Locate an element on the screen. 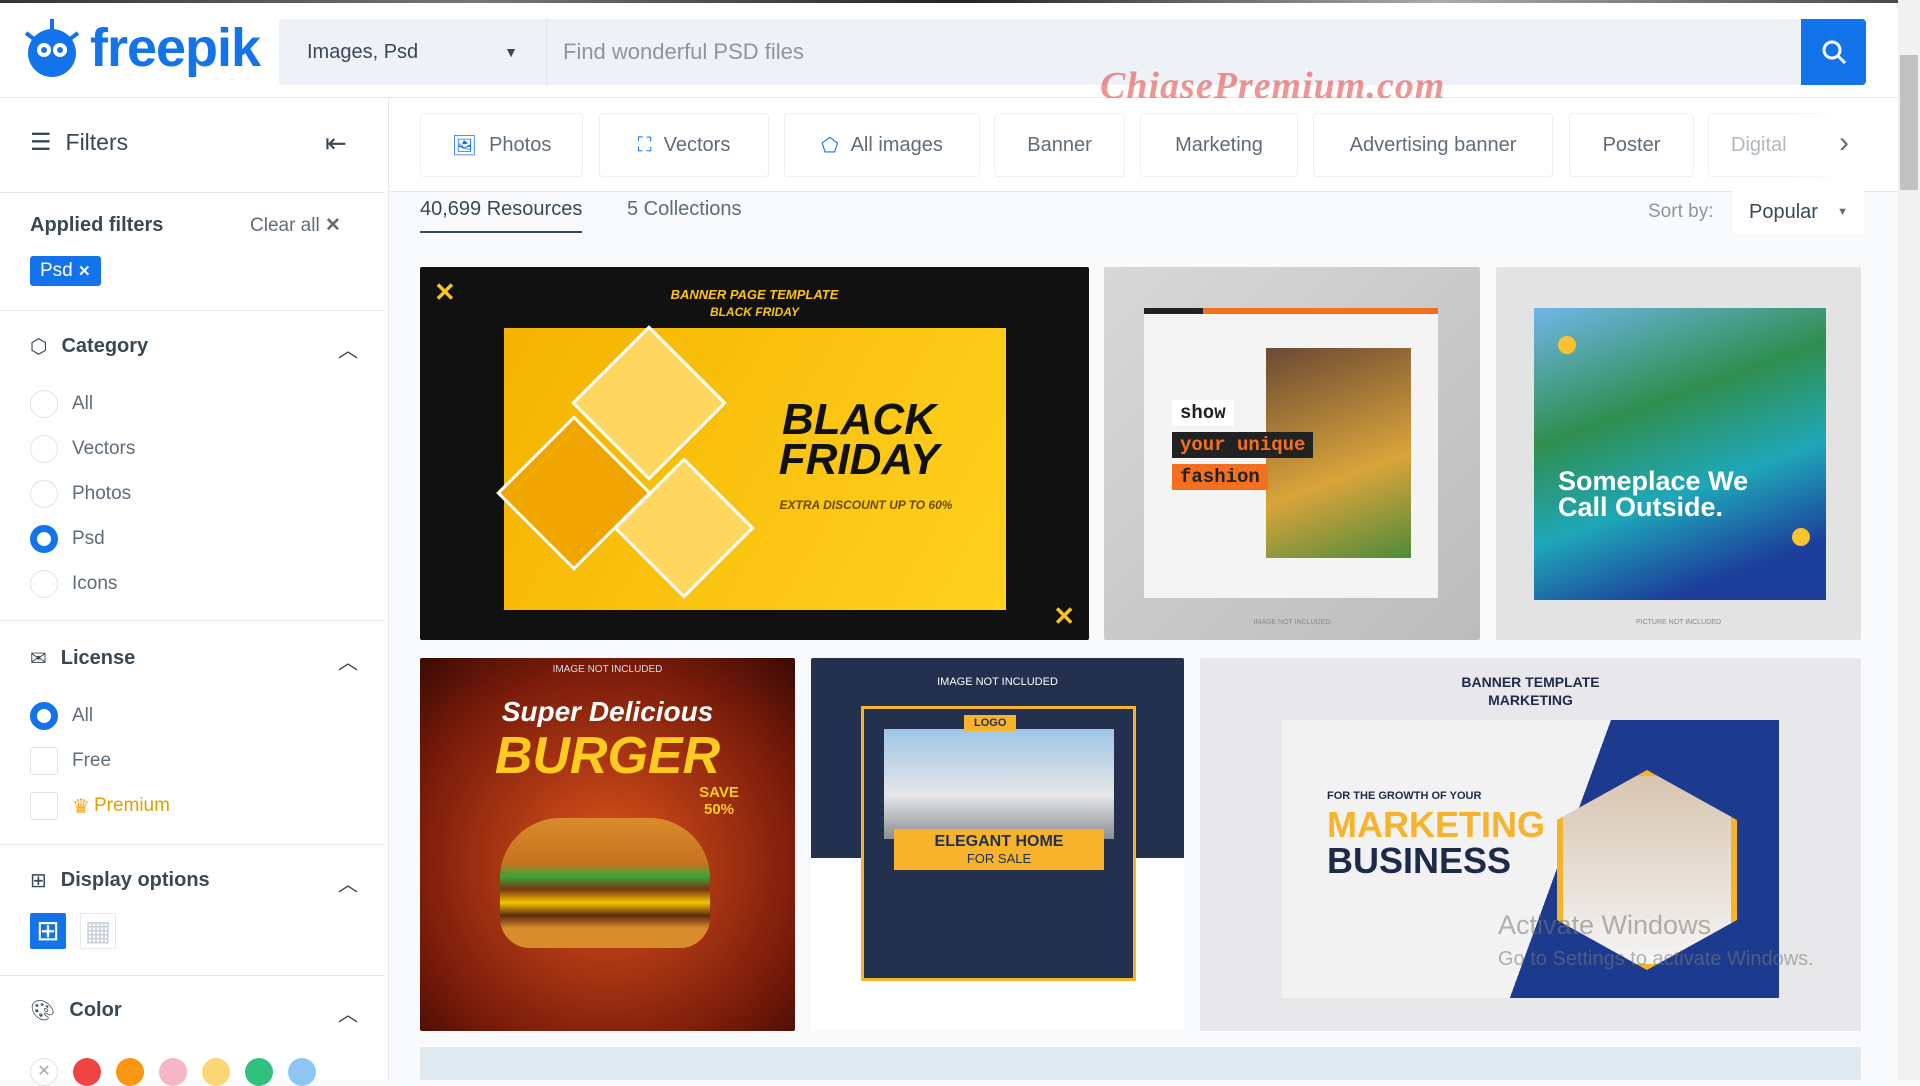  color-header: 🎨︎ Color is located at coordinates (76, 1010).